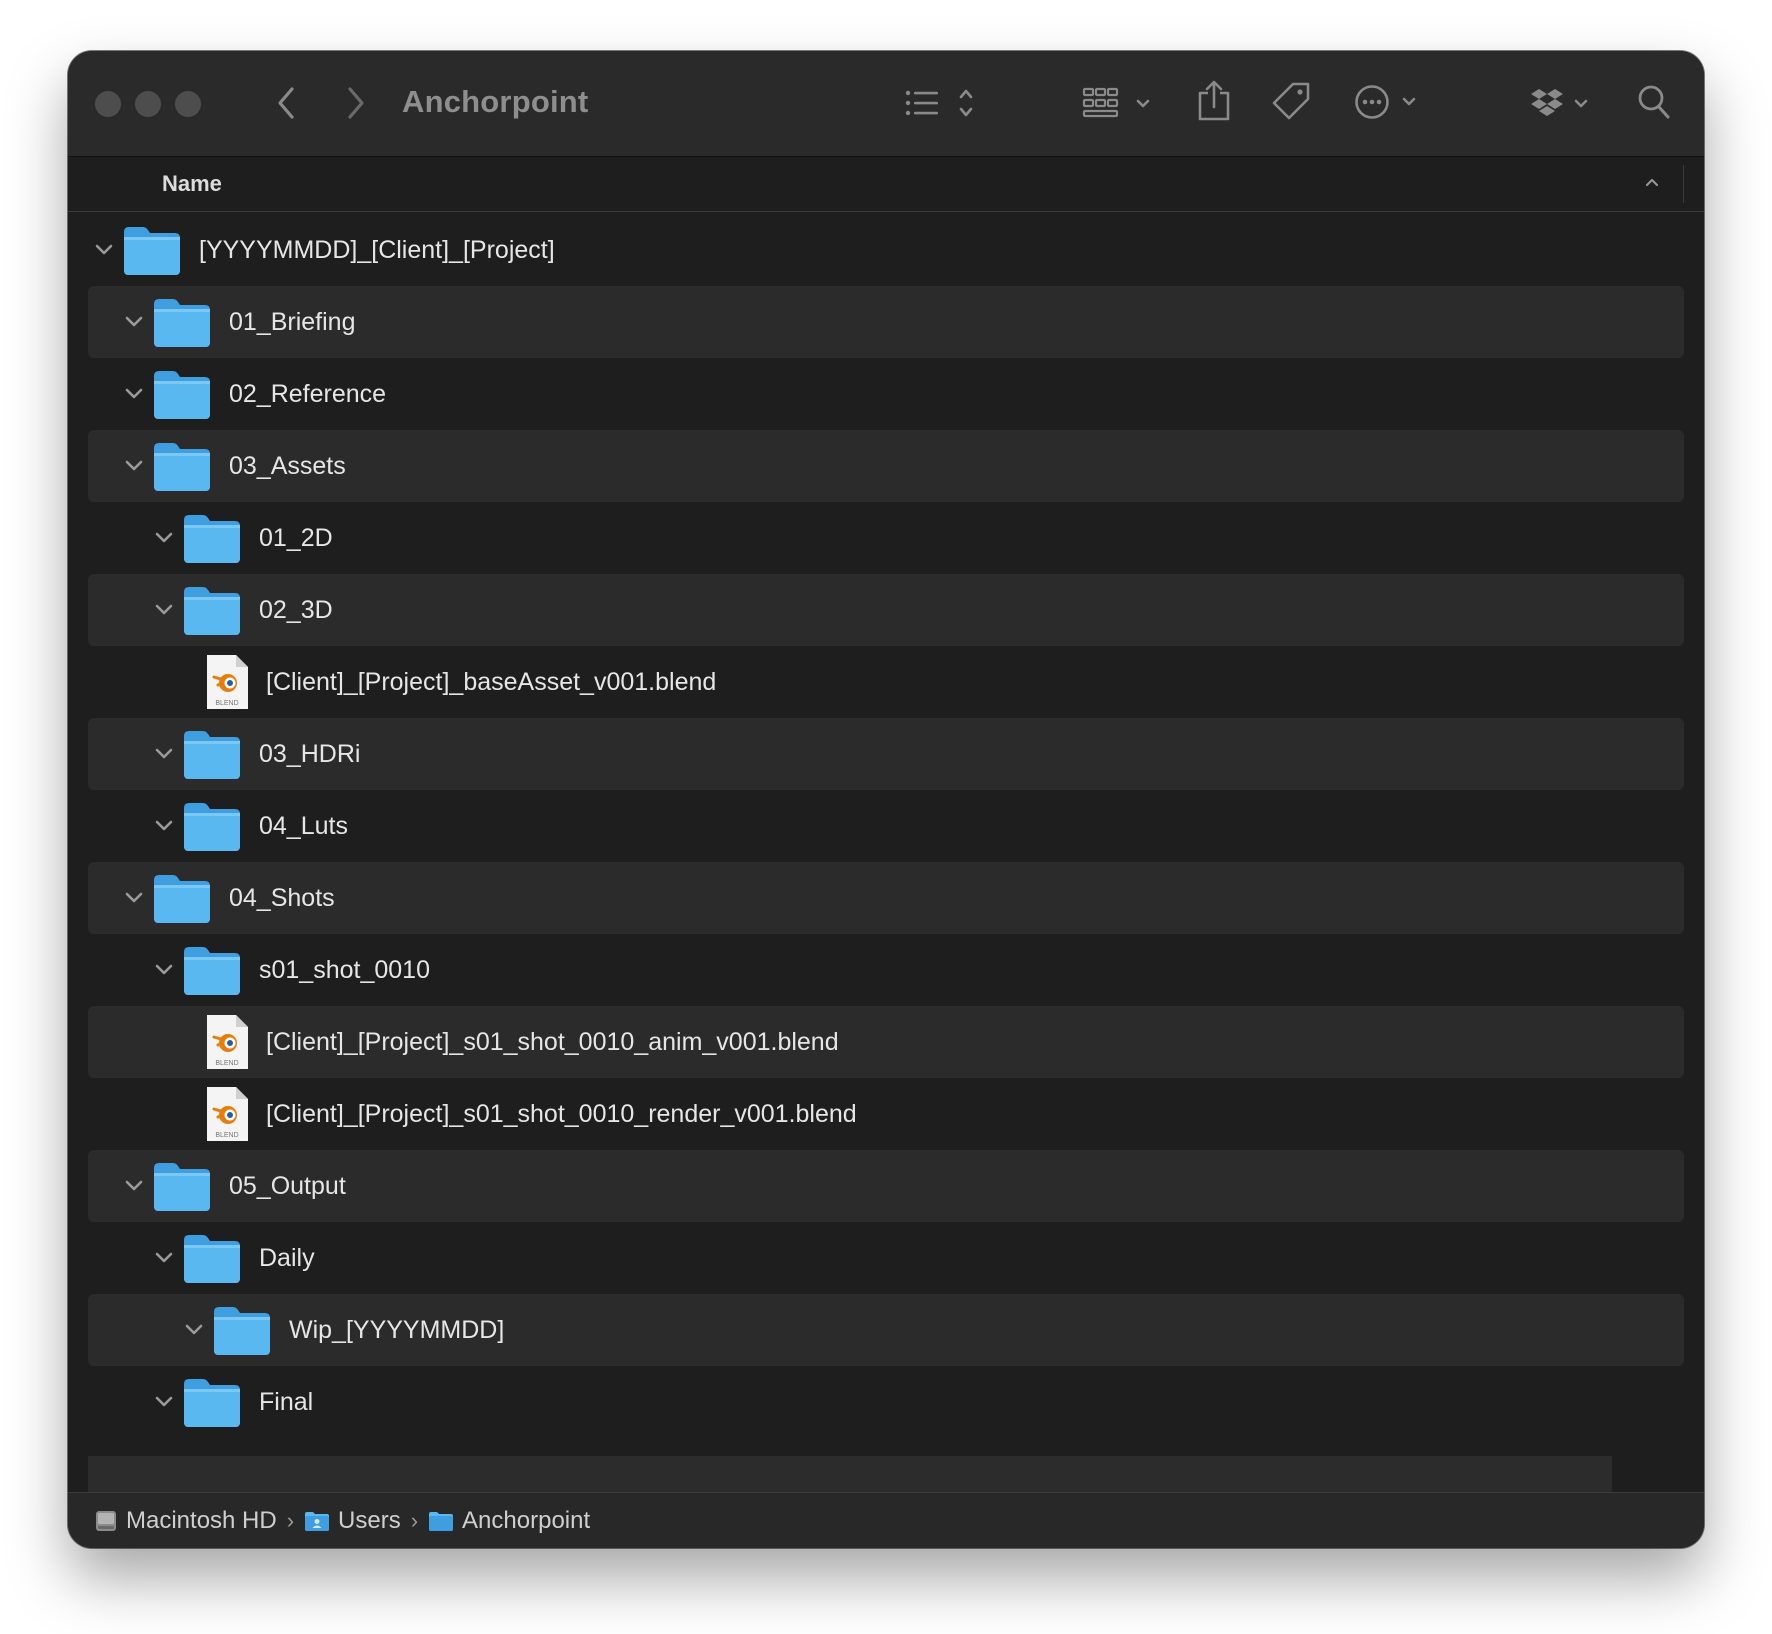 The height and width of the screenshot is (1634, 1772). I want to click on path-item-macintosh-hd: Macintosh HD, so click(185, 1521).